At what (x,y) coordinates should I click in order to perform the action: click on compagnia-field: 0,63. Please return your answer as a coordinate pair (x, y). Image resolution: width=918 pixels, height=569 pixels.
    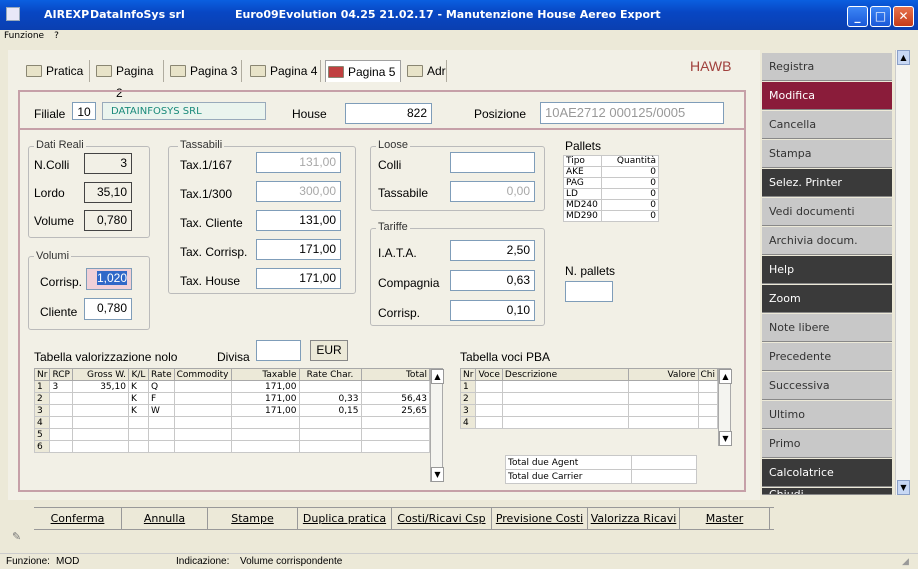
    Looking at the image, I should click on (492, 280).